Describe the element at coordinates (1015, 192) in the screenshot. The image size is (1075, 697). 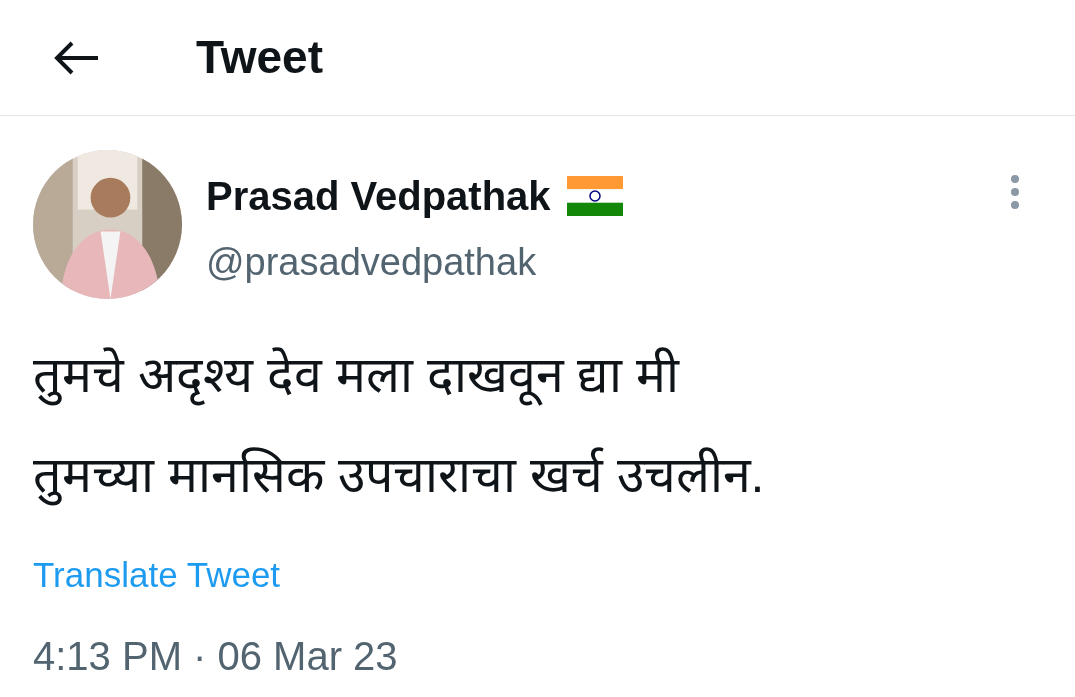
I see `more-icon` at that location.